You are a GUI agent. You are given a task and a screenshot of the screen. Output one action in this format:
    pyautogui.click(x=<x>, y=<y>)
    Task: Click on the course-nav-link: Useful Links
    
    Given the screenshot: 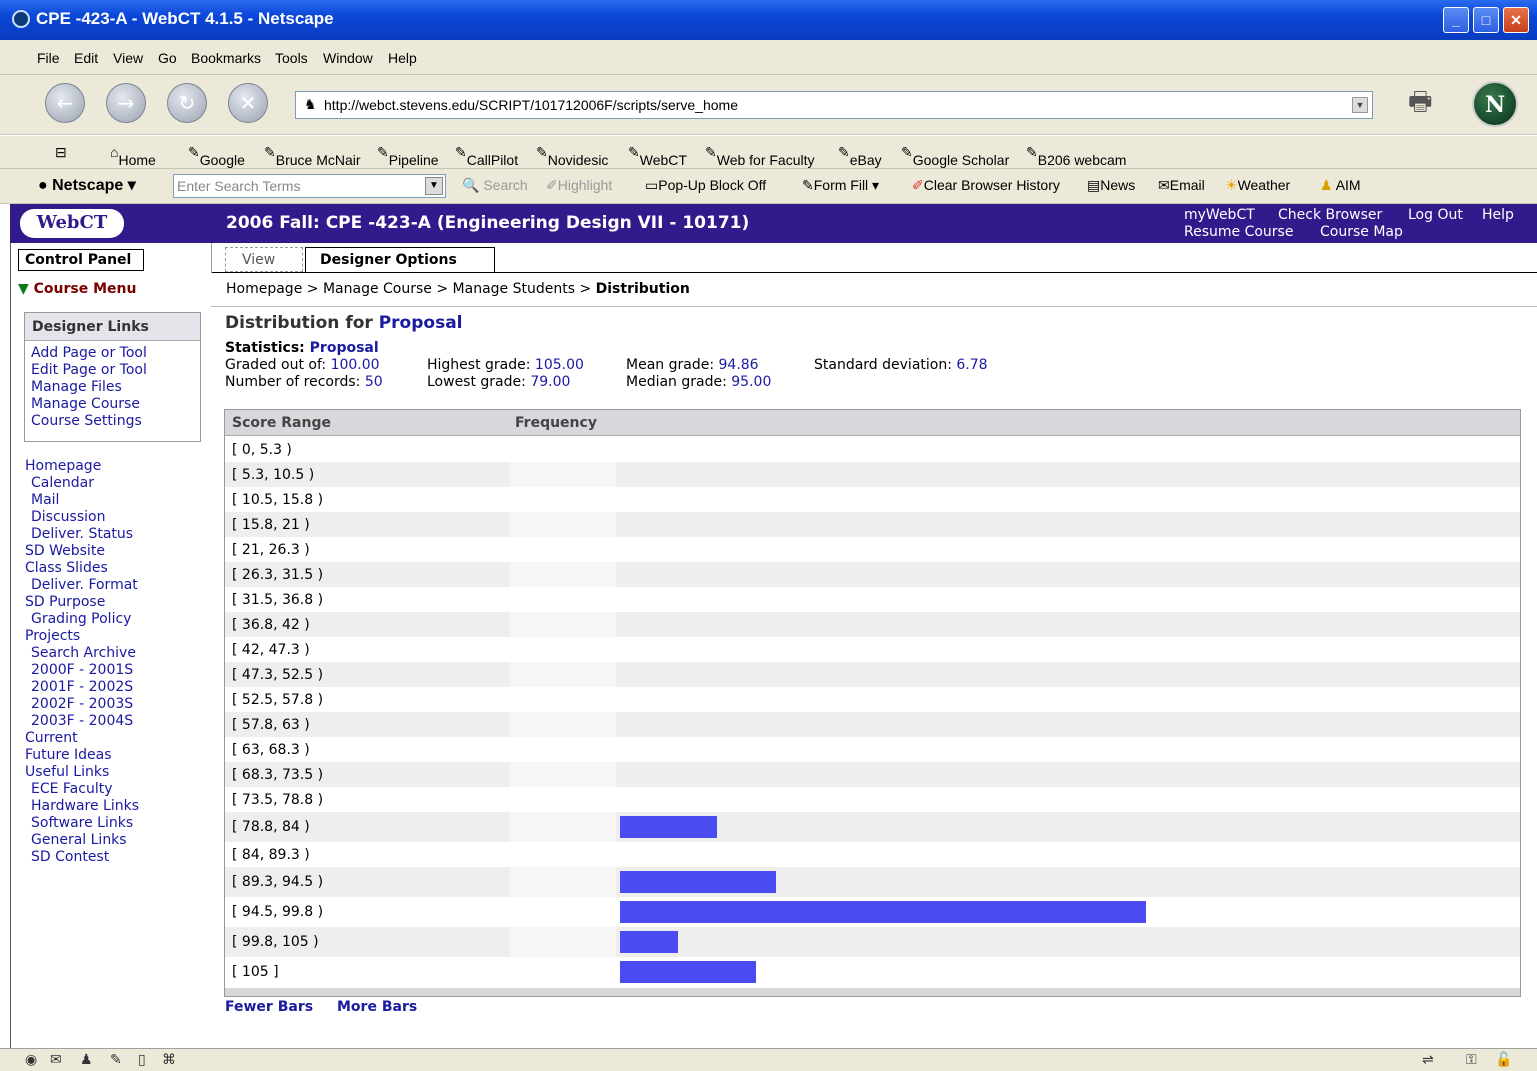 What is the action you would take?
    pyautogui.click(x=115, y=772)
    